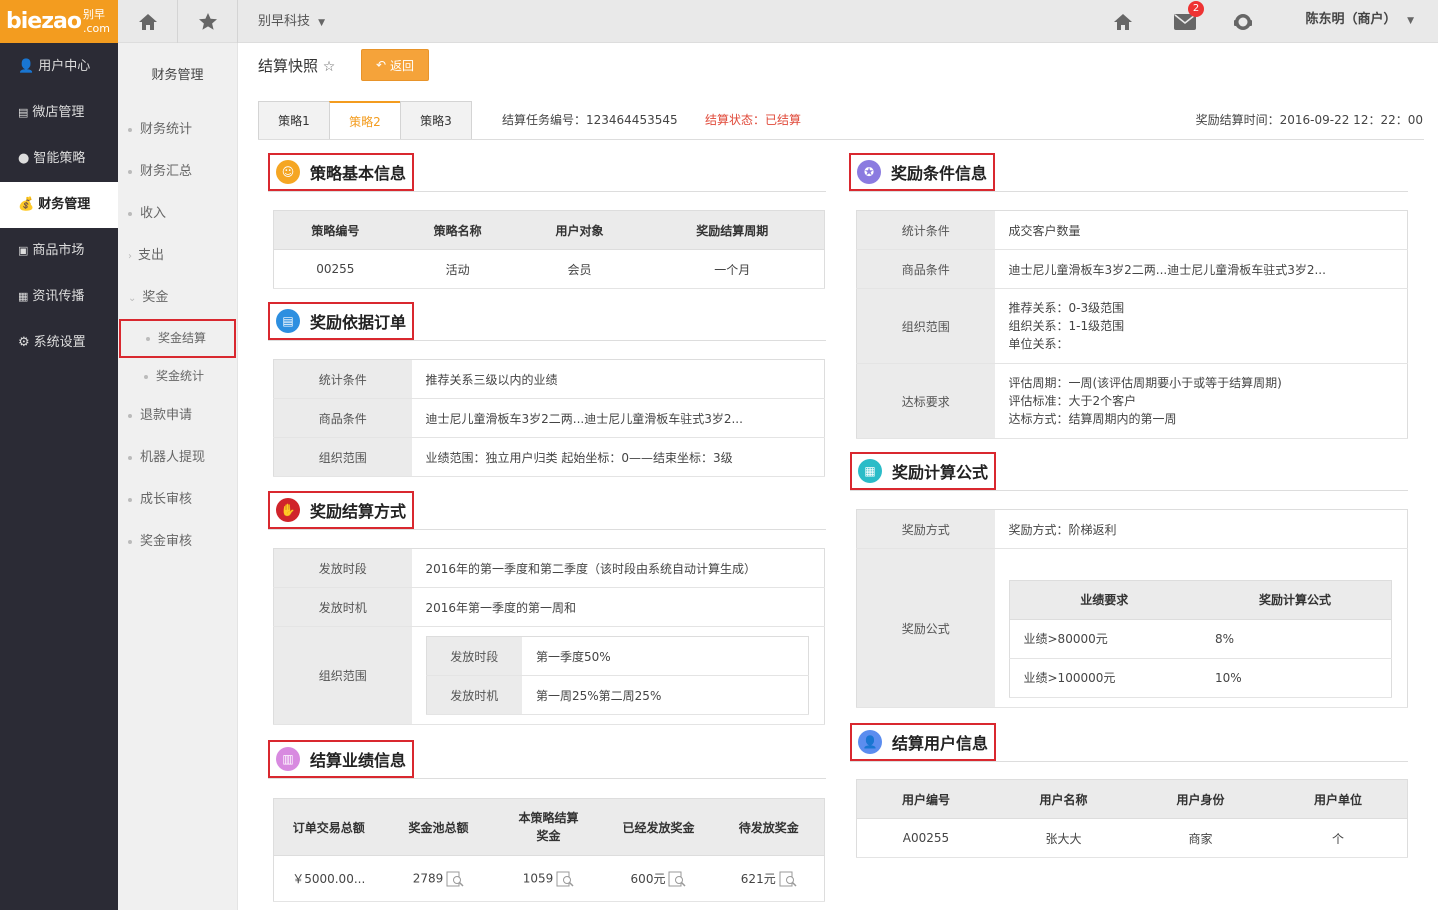 This screenshot has width=1438, height=910. What do you see at coordinates (294, 120) in the screenshot?
I see `tab-strategy-1: 策略1` at bounding box center [294, 120].